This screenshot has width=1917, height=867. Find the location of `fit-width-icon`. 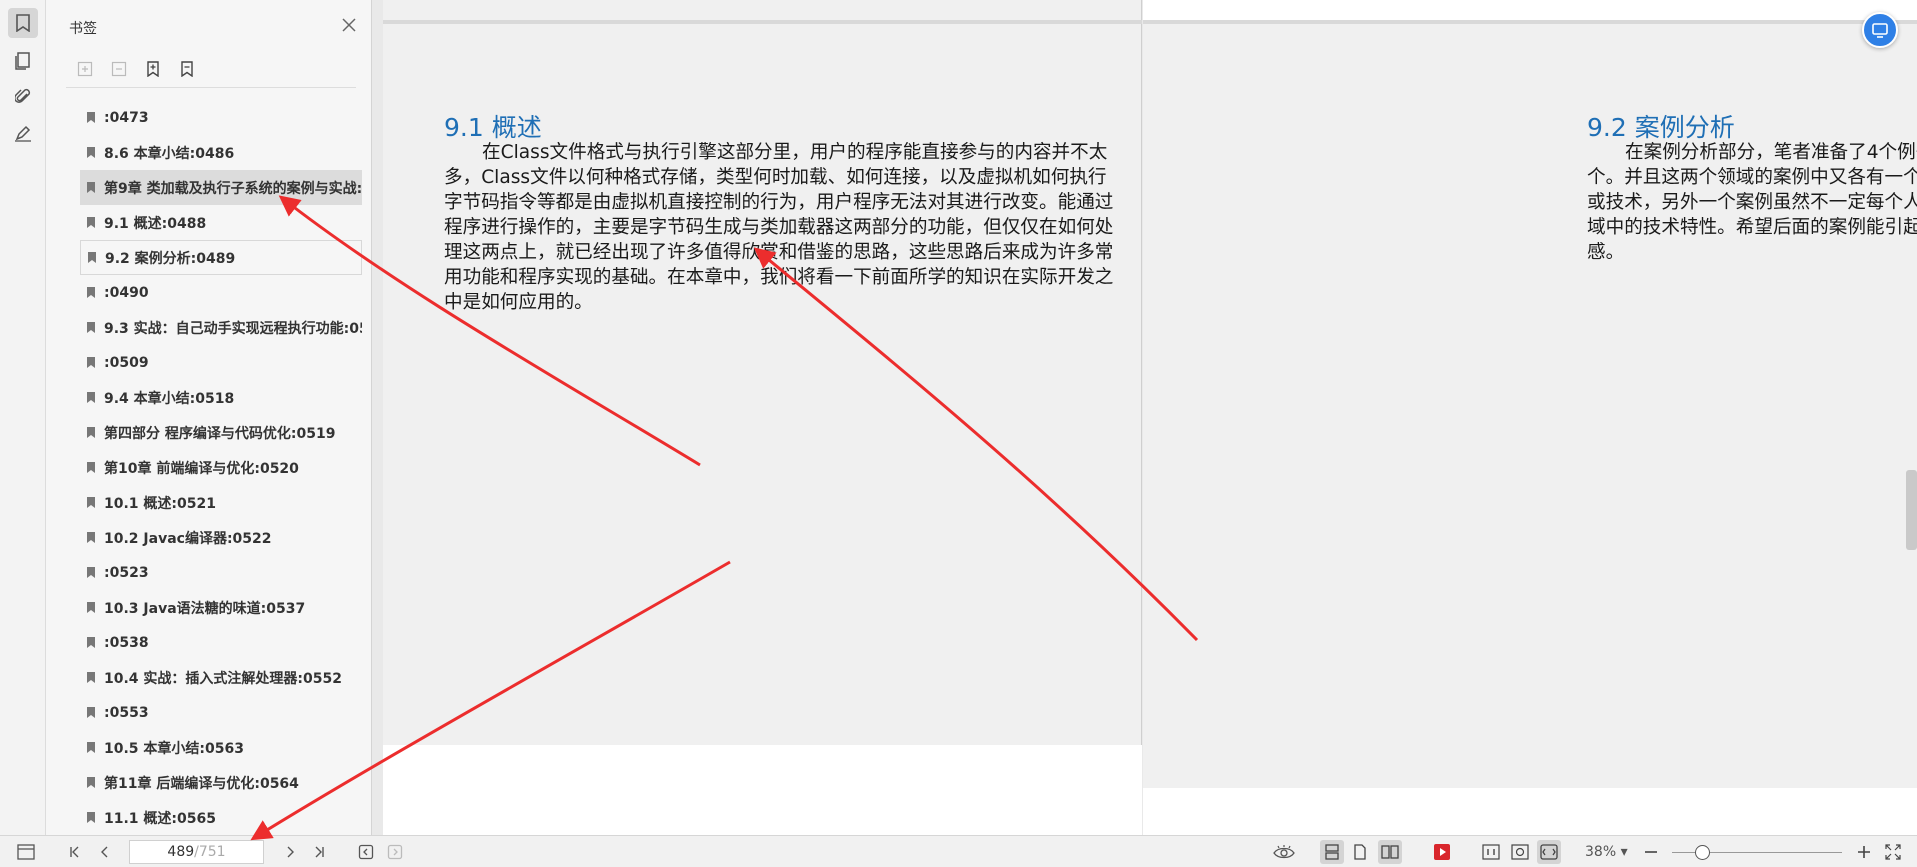

fit-width-icon is located at coordinates (1549, 852).